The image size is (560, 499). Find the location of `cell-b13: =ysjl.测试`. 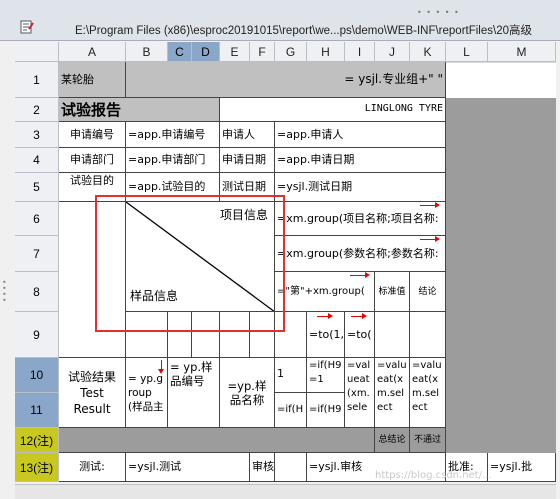

cell-b13: =ysjl.测试 is located at coordinates (188, 467).